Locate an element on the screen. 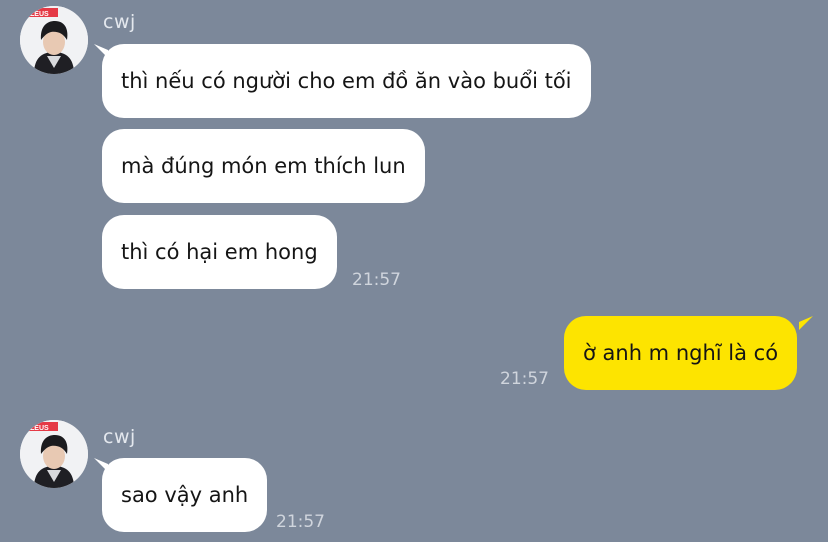 The height and width of the screenshot is (542, 828). message-text: sao vậy anh is located at coordinates (185, 495).